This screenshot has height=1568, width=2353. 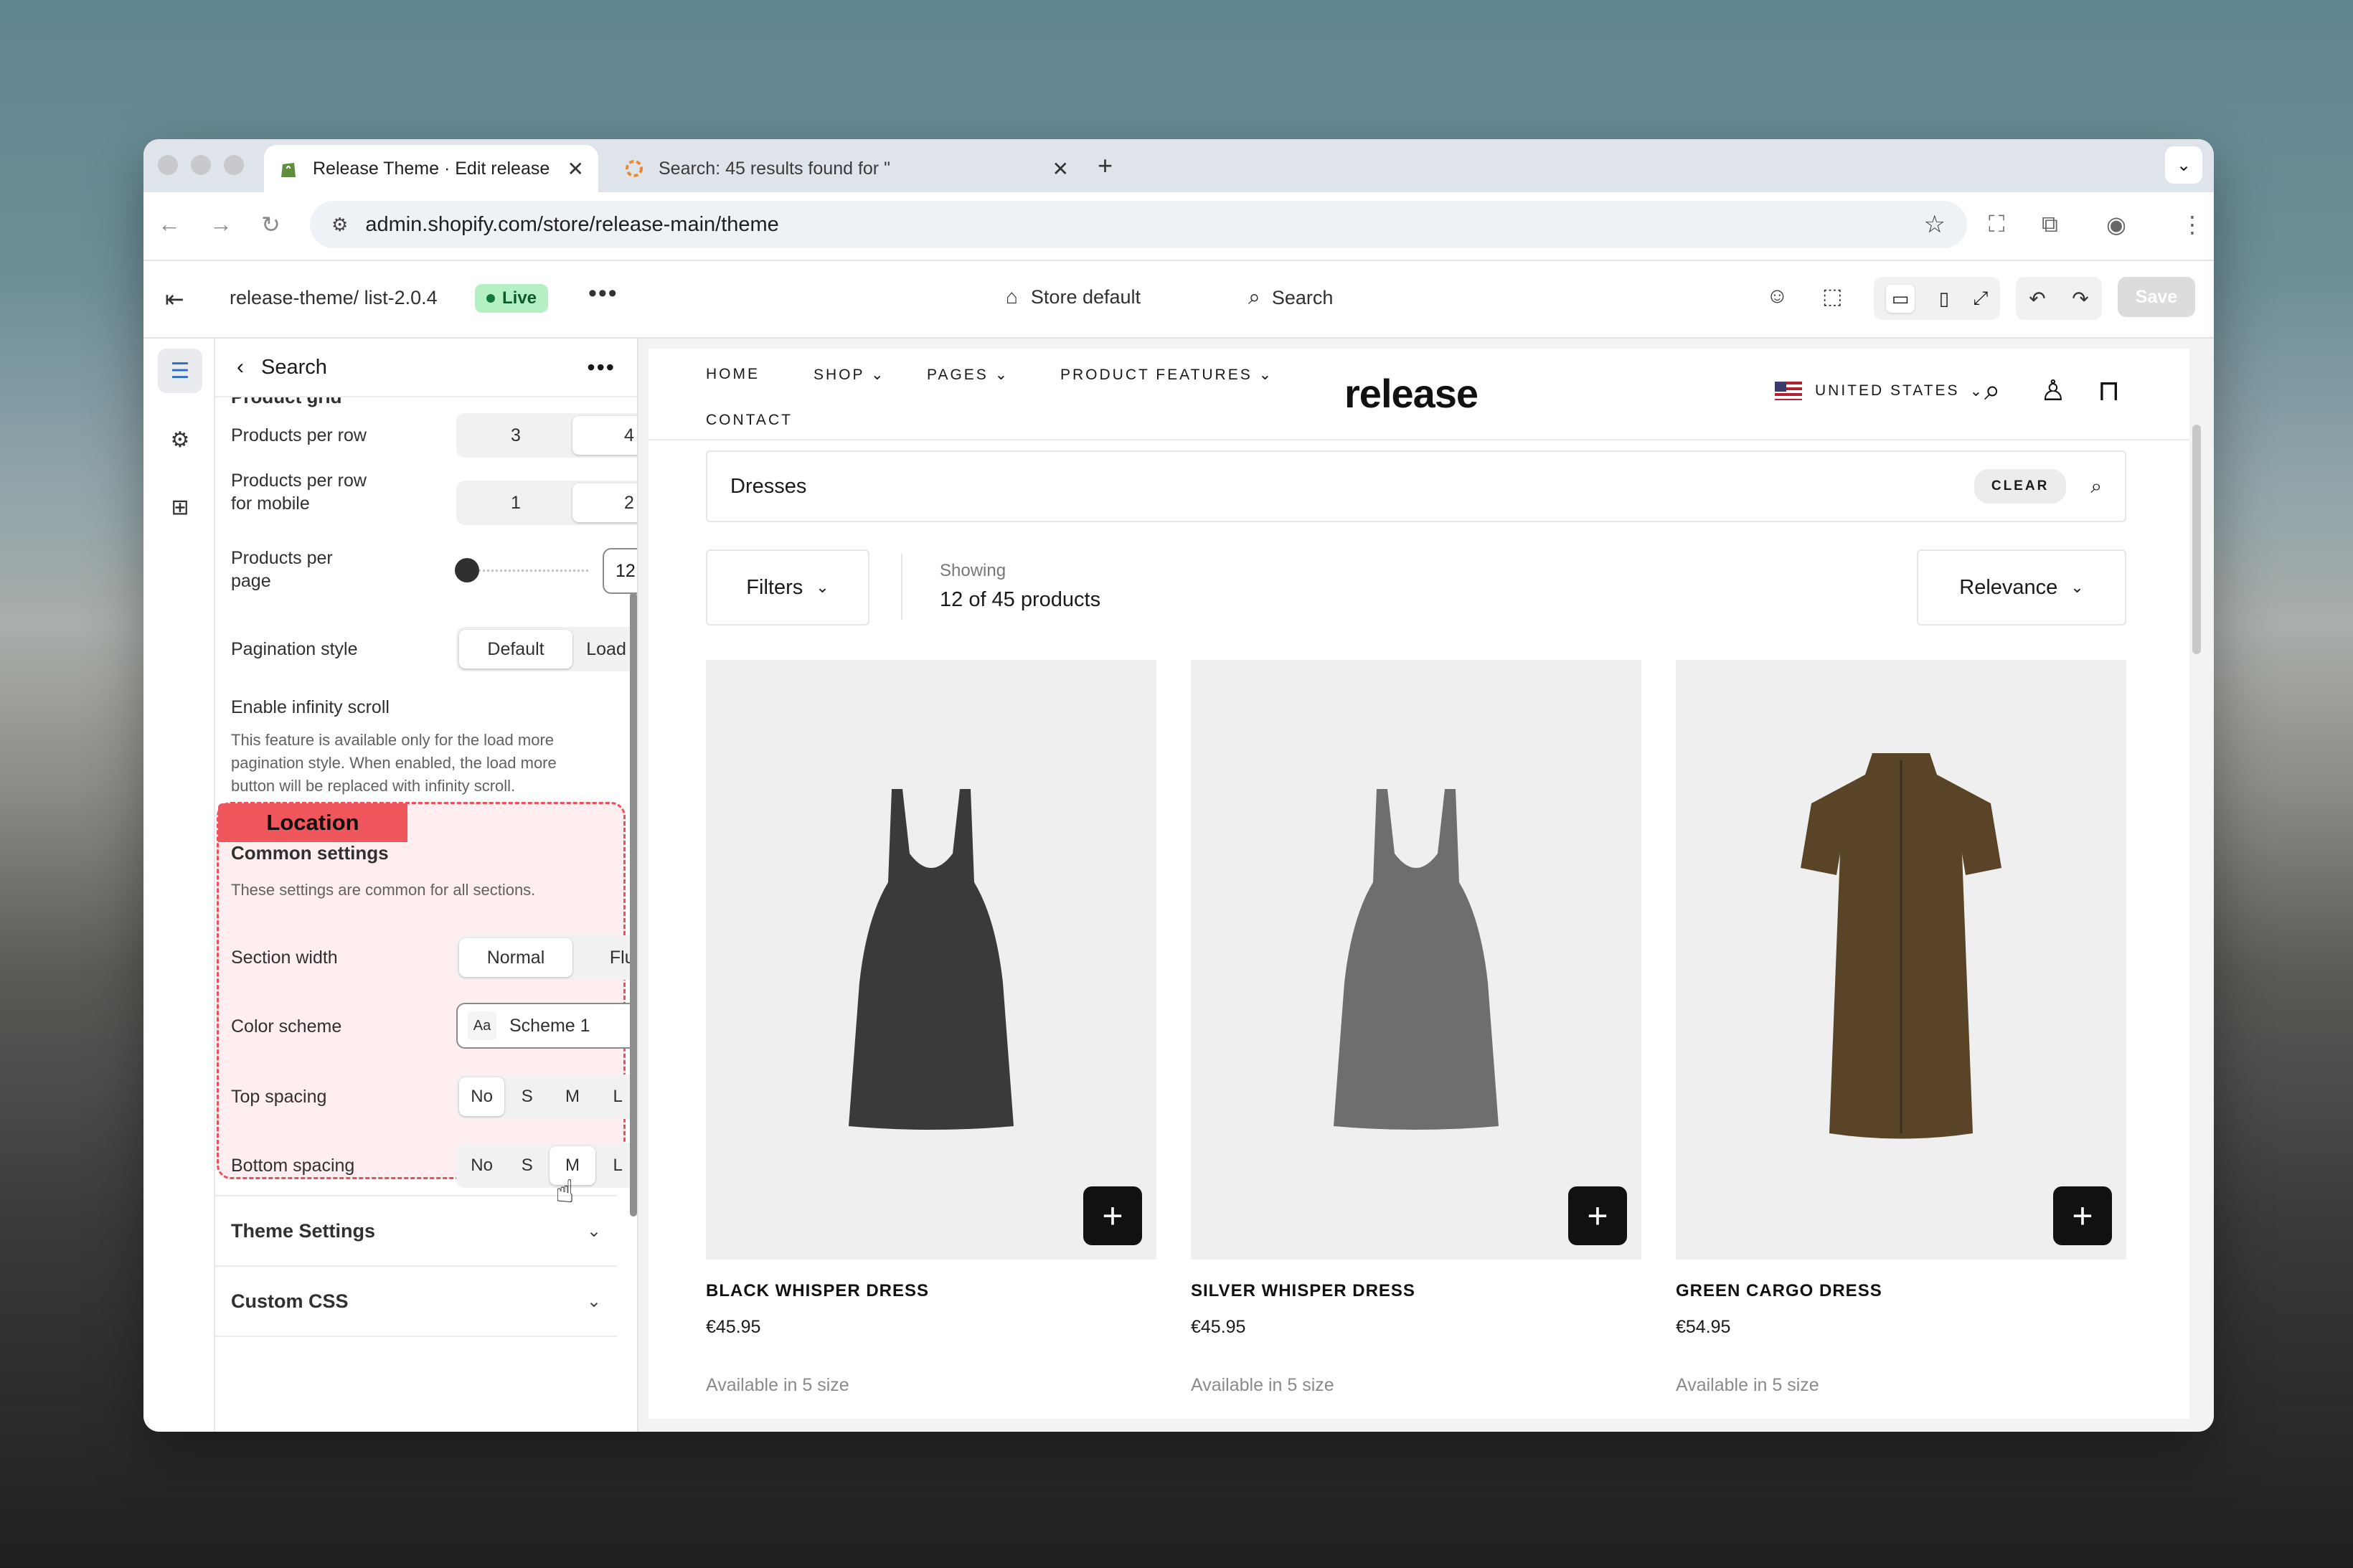 I want to click on fullscreen-preview-icon: ⤢, so click(x=1980, y=299).